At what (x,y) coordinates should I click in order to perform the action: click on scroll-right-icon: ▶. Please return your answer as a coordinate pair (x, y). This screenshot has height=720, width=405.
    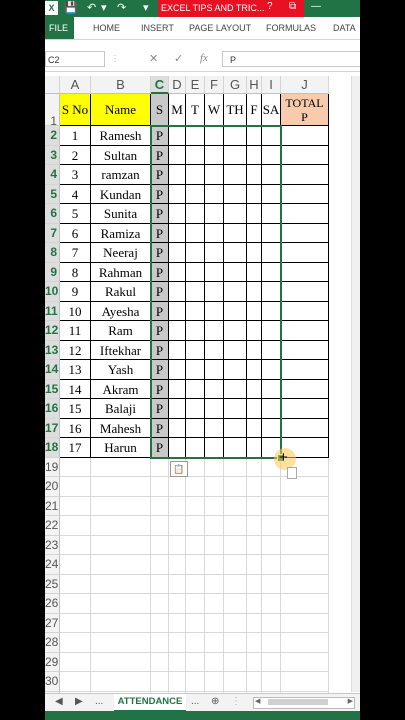
    Looking at the image, I should click on (350, 701).